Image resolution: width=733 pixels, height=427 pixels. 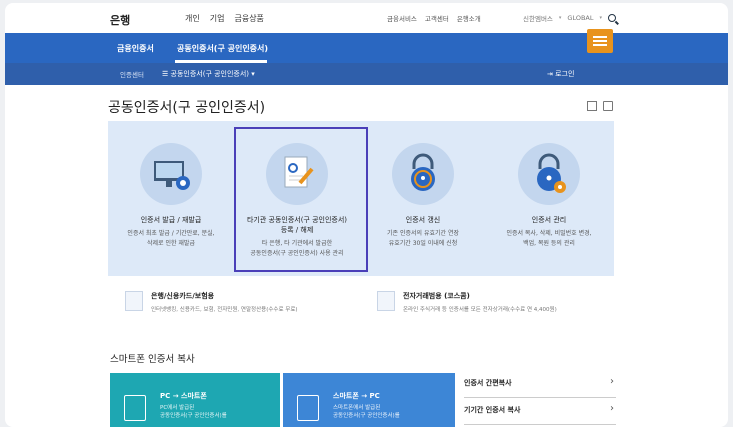 I want to click on utility-links: 금융서비스 고객센터 은행소개, so click(x=434, y=18).